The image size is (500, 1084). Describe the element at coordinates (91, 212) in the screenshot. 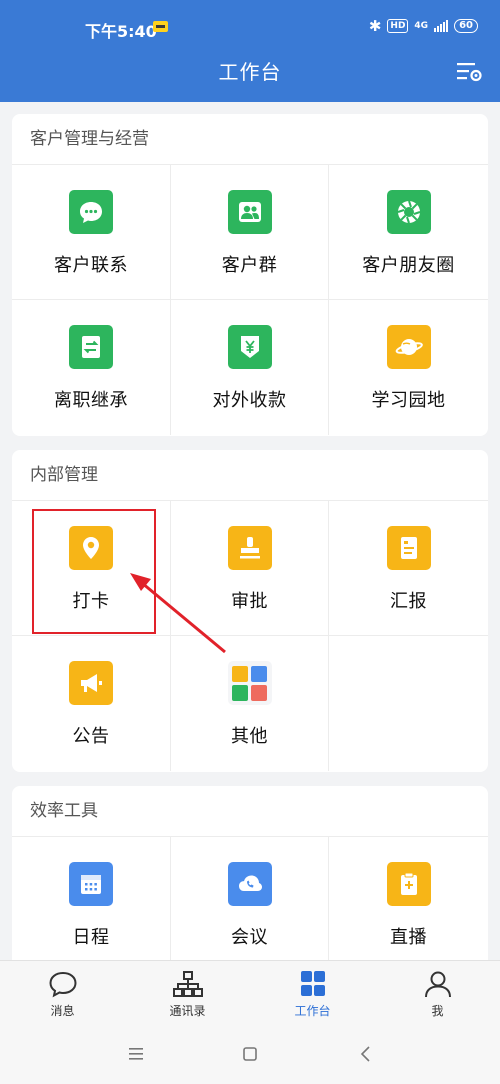

I see `chat-bubble-icon` at that location.